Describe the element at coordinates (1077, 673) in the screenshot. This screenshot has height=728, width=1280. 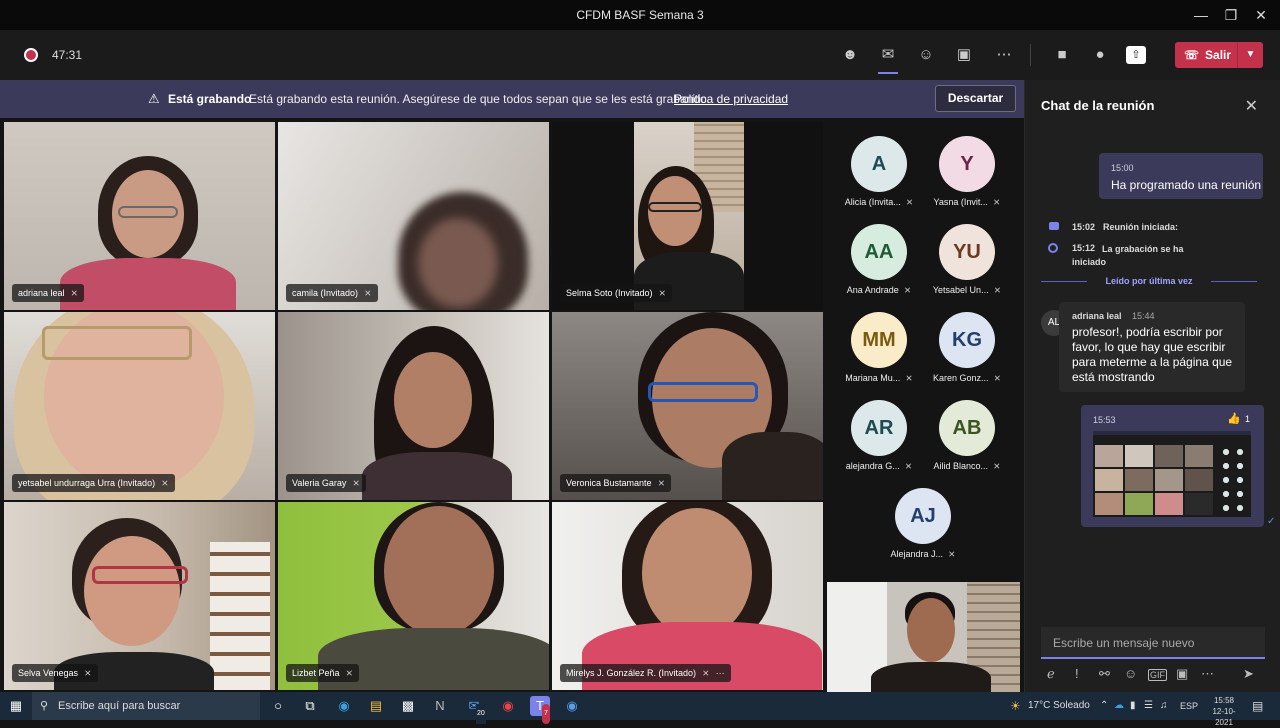
I see `important-icon: !` at that location.